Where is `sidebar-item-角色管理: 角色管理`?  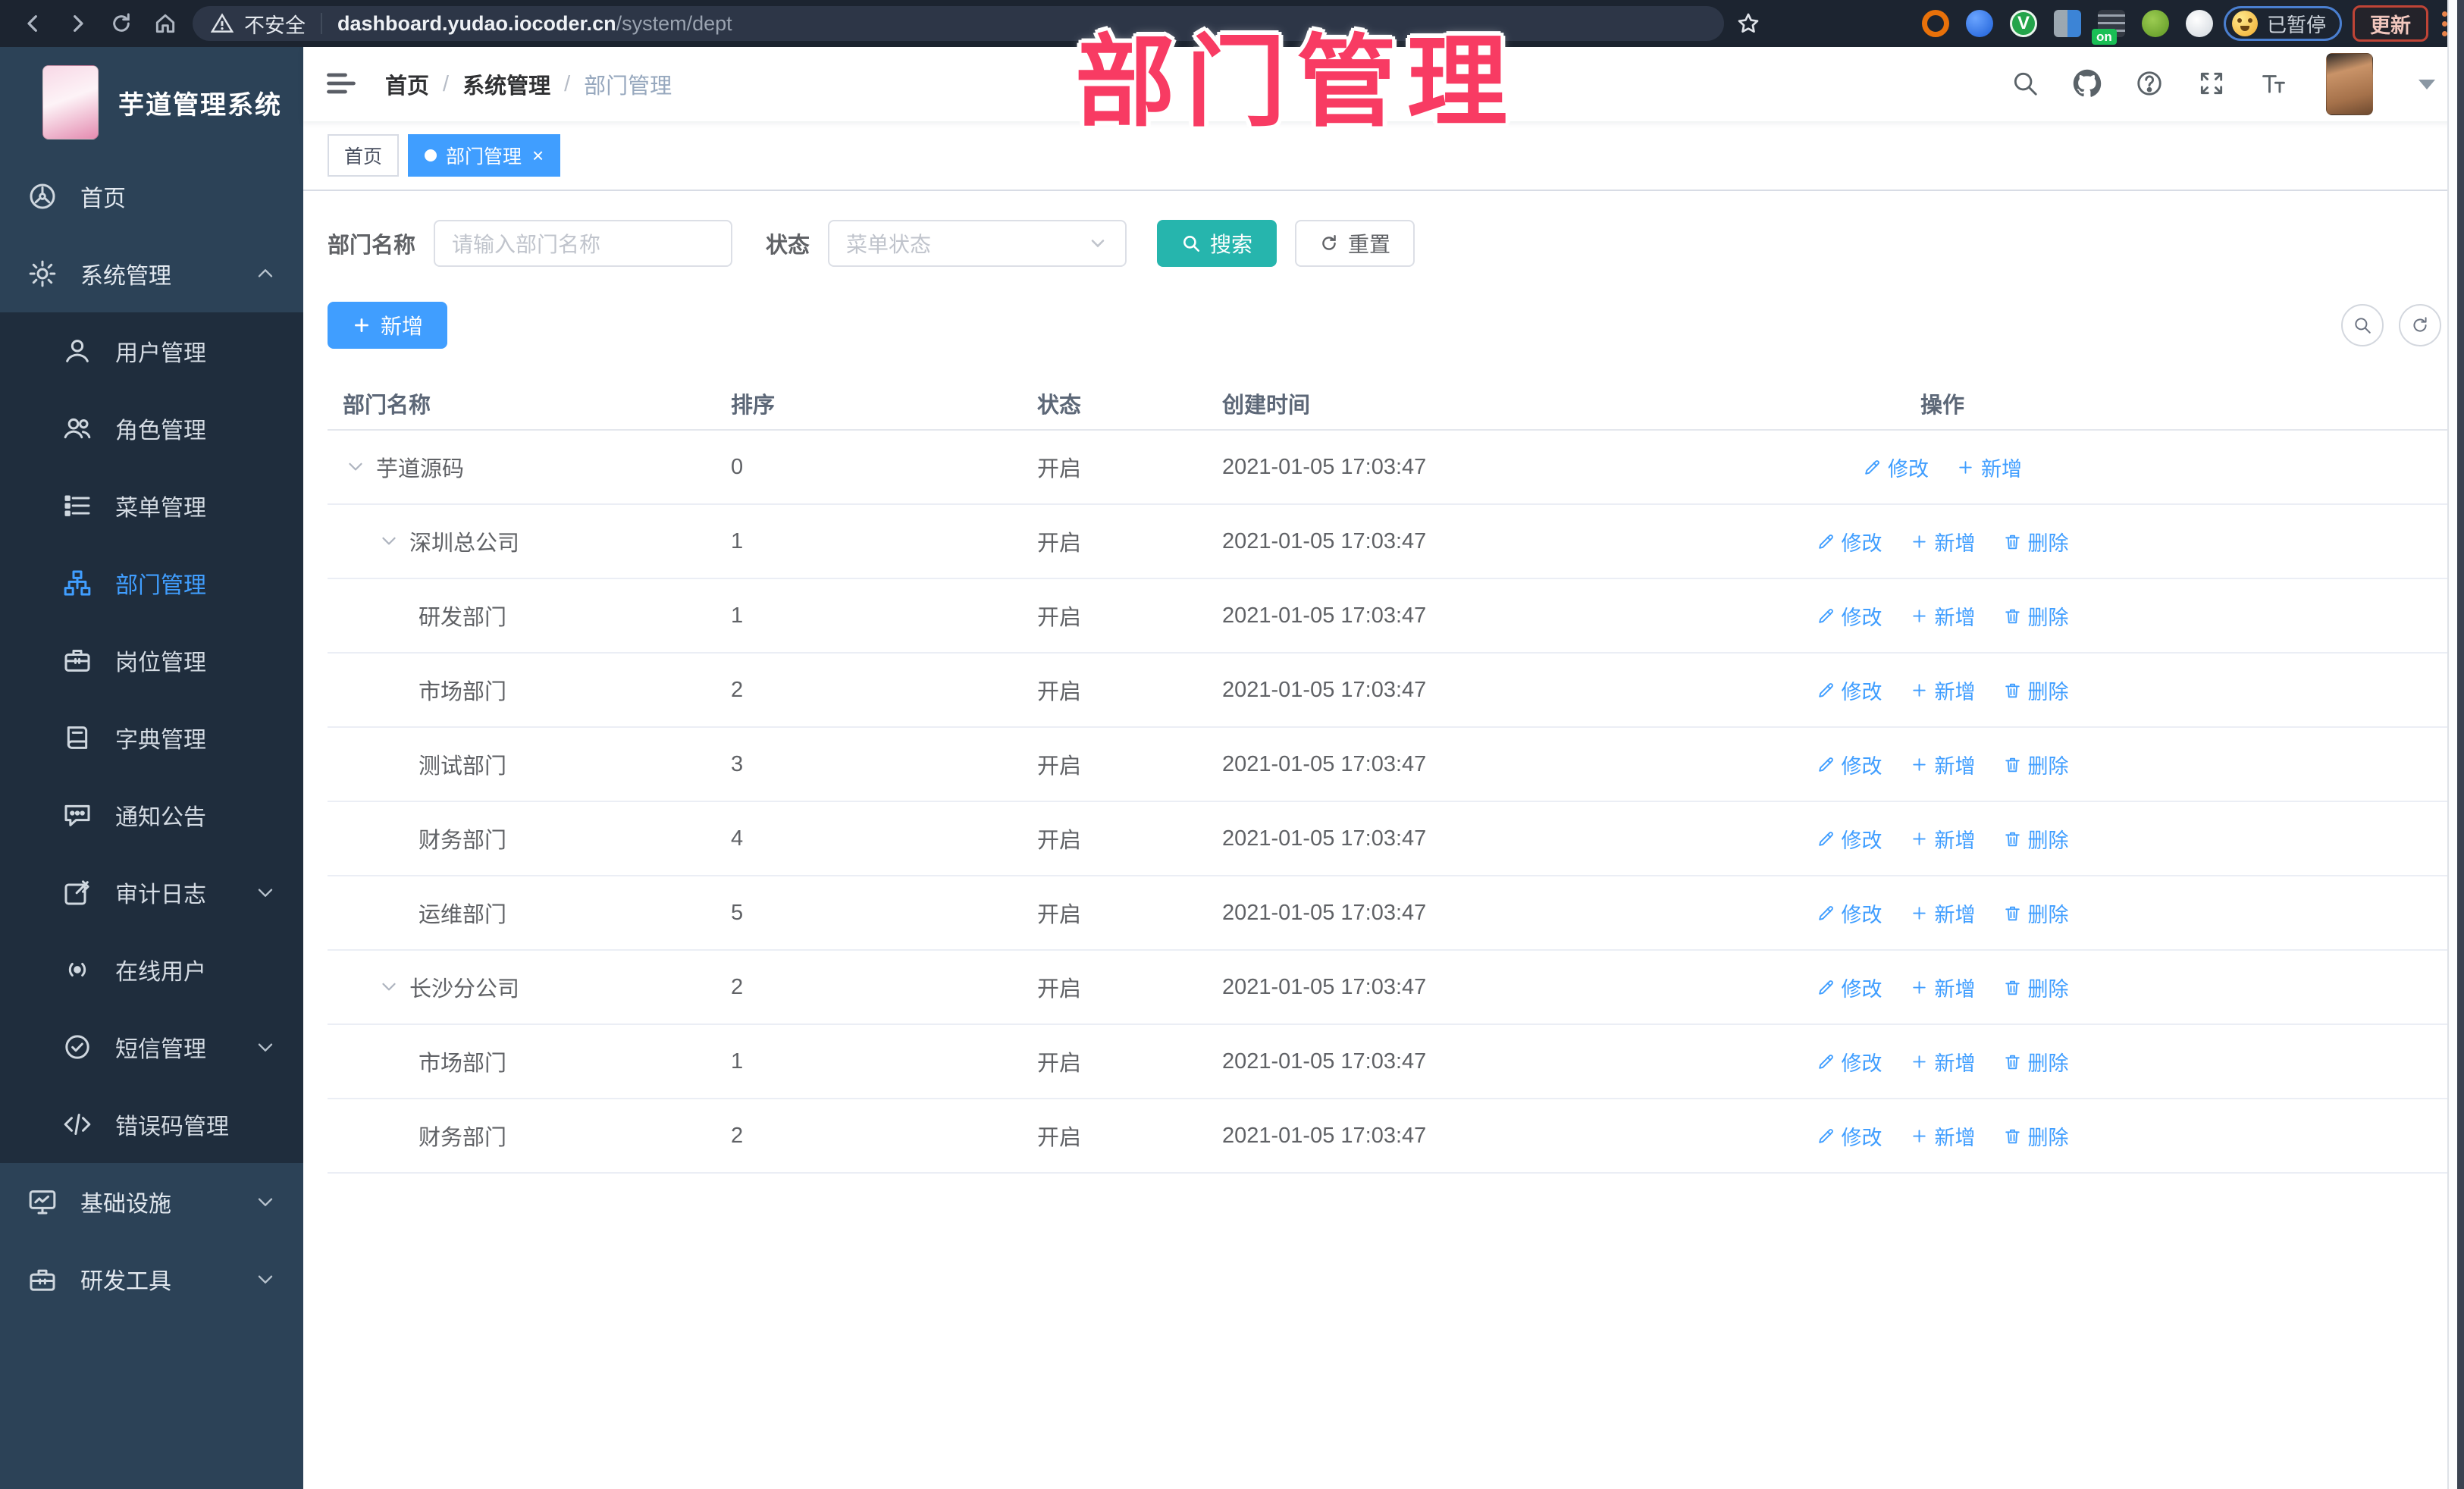
sidebar-item-角色管理: 角色管理 is located at coordinates (151, 429).